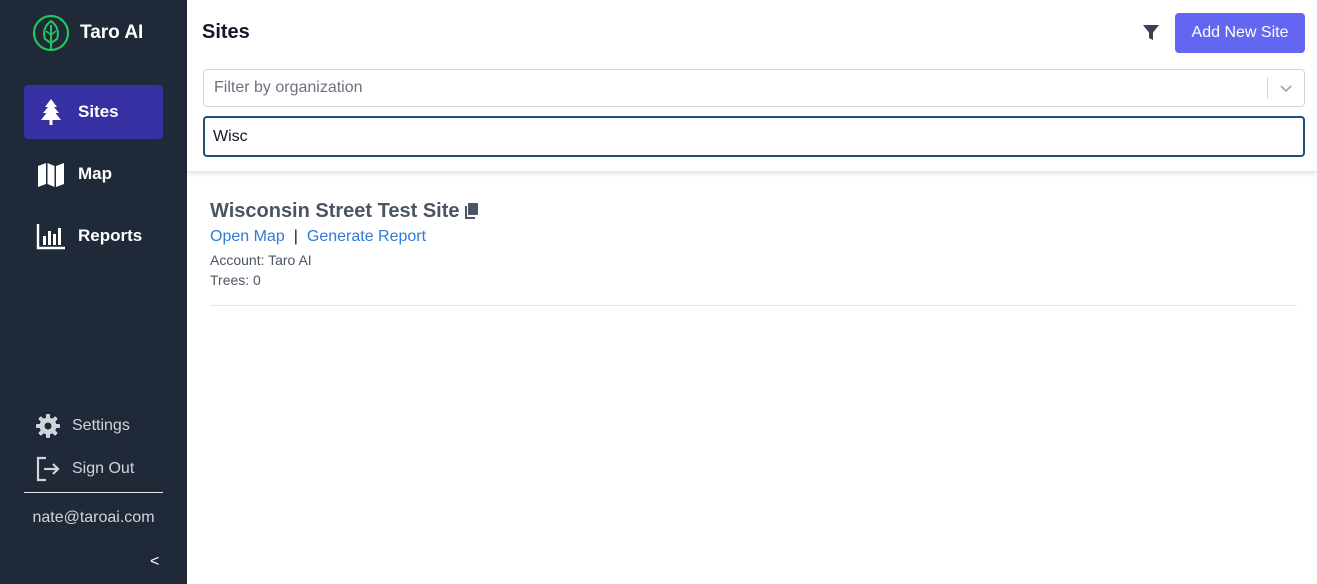 Image resolution: width=1317 pixels, height=584 pixels. I want to click on chart-bar-icon, so click(51, 236).